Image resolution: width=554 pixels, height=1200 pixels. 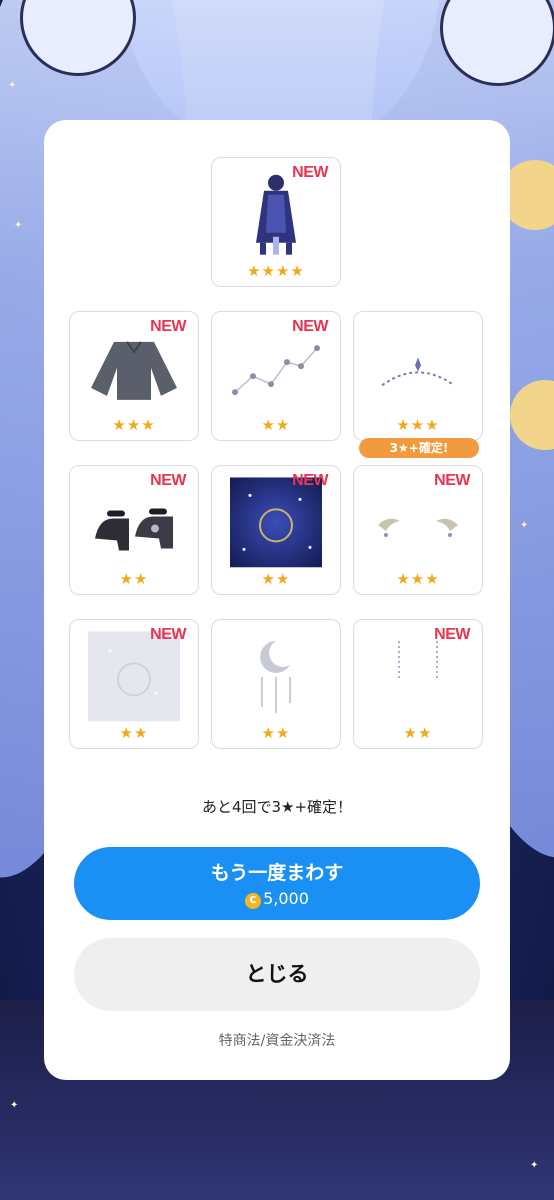 I want to click on black-heels-icon, so click(x=134, y=526).